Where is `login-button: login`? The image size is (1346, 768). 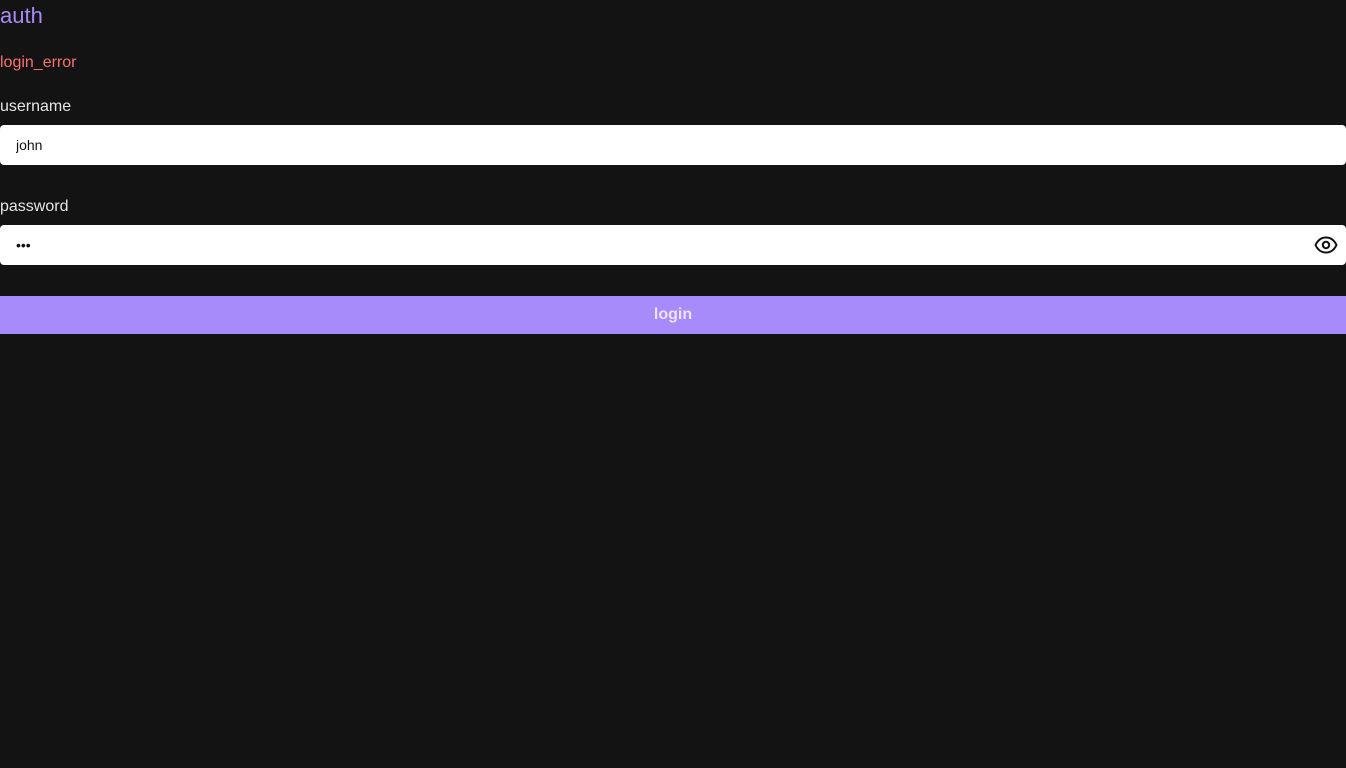
login-button: login is located at coordinates (673, 315).